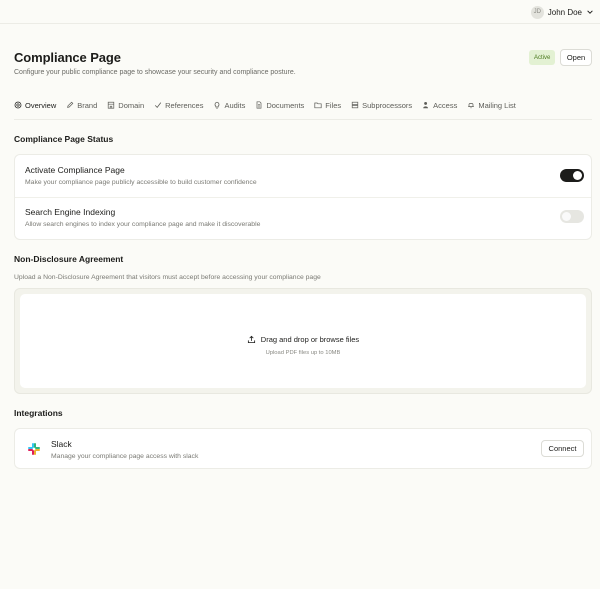  Describe the element at coordinates (259, 105) in the screenshot. I see `document-icon` at that location.